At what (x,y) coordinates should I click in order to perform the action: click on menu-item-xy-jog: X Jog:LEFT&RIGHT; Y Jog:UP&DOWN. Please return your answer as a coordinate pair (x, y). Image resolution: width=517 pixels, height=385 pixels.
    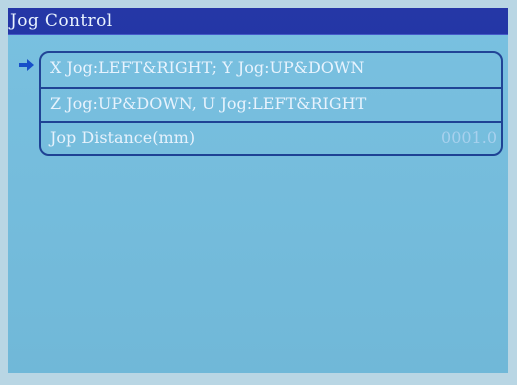
    Looking at the image, I should click on (271, 69).